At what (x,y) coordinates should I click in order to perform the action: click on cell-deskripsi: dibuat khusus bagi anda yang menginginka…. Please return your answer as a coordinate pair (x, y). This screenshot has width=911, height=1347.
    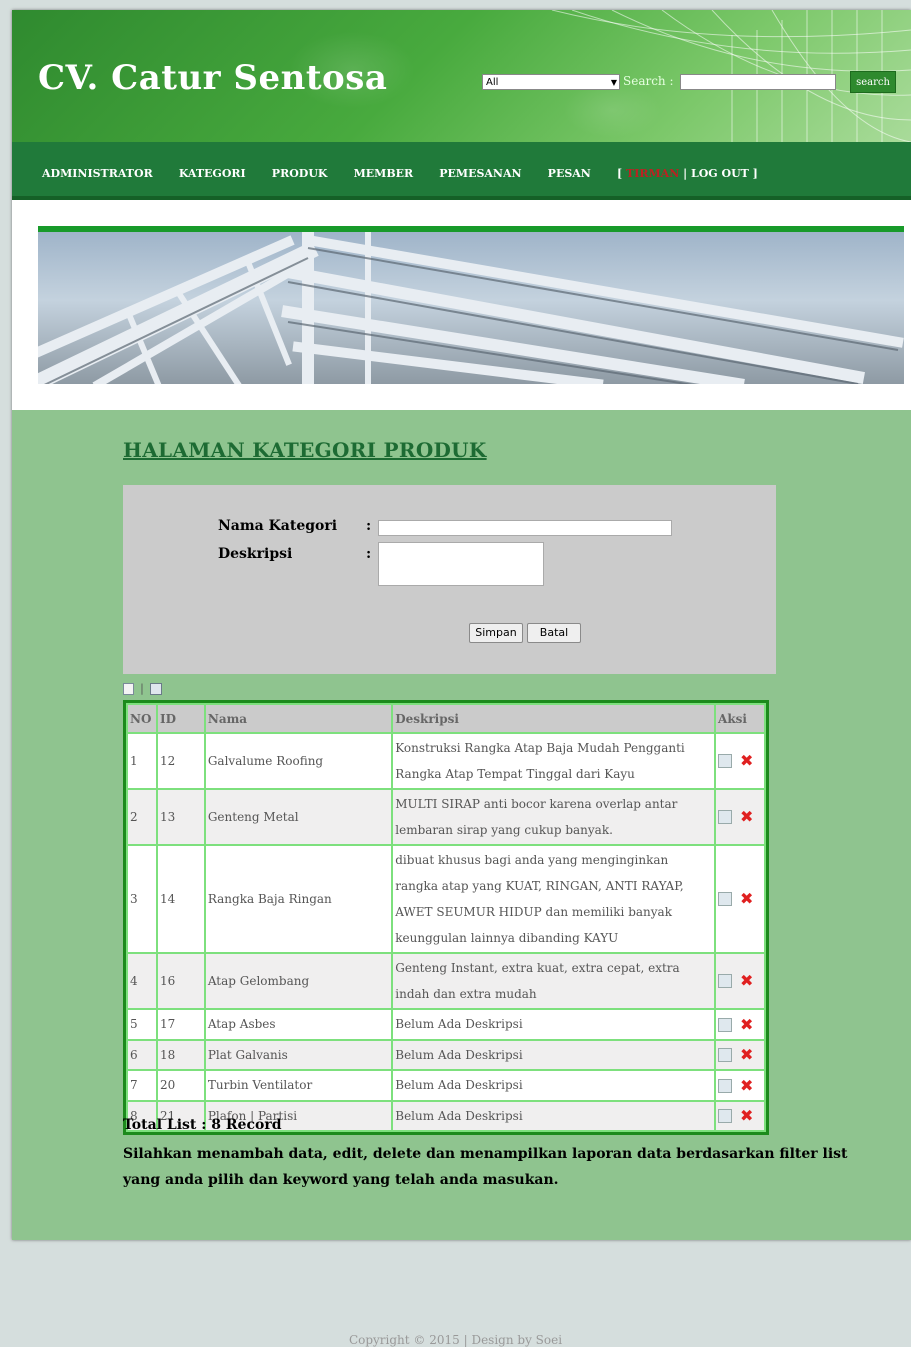
    Looking at the image, I should click on (554, 899).